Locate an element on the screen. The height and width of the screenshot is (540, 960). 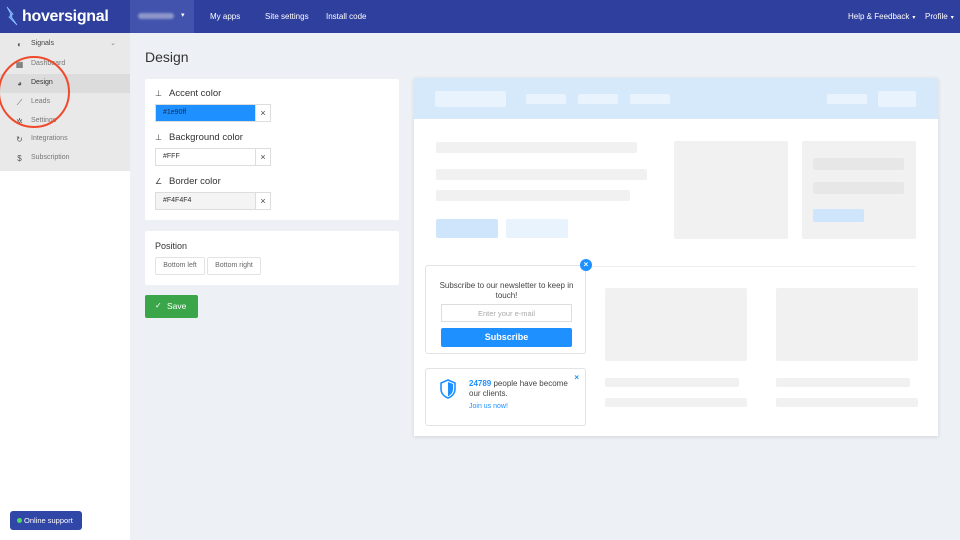
sidebar-item-integrations: ↻ Integrations is located at coordinates (65, 139).